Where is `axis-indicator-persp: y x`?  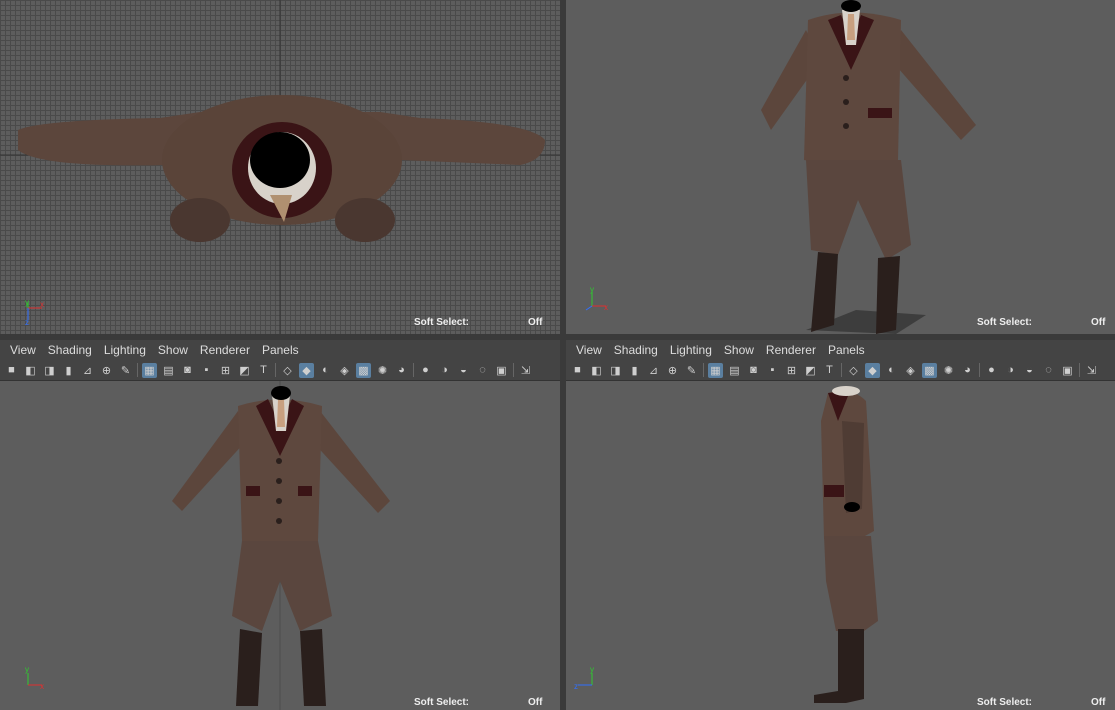 axis-indicator-persp: y x is located at coordinates (597, 300).